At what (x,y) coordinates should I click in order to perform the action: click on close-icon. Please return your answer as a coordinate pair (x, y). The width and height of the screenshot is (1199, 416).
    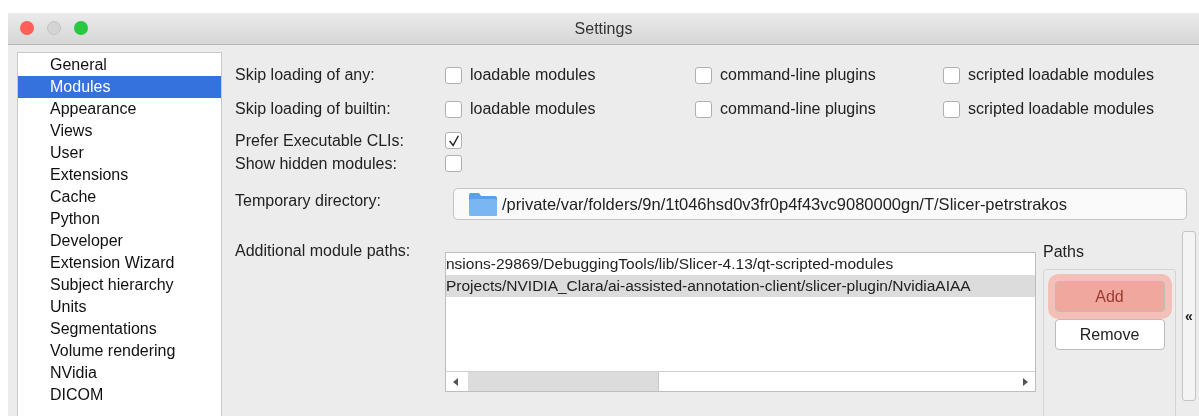
    Looking at the image, I should click on (27, 28).